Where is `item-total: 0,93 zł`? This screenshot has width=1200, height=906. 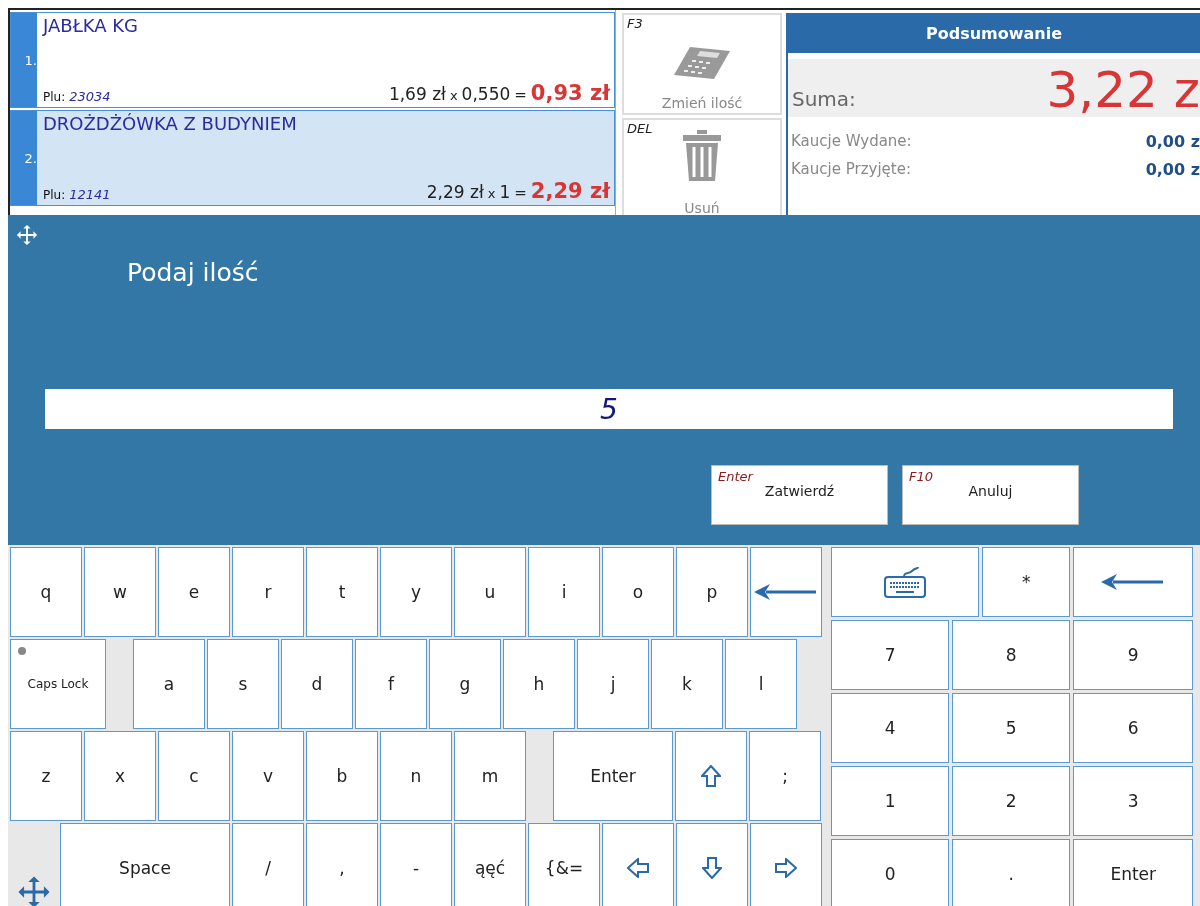 item-total: 0,93 zł is located at coordinates (570, 93).